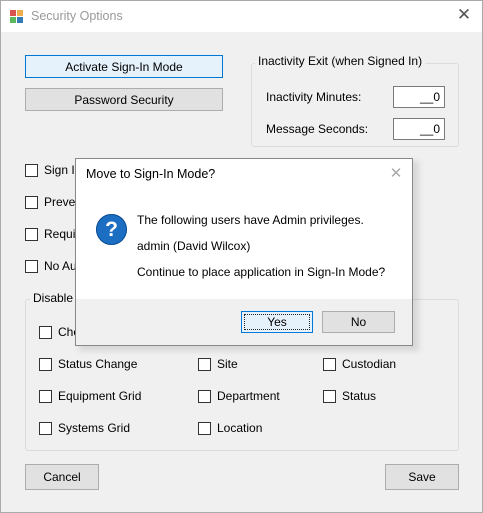 The image size is (483, 513). What do you see at coordinates (52, 234) in the screenshot?
I see `option-checkbox: Requir` at bounding box center [52, 234].